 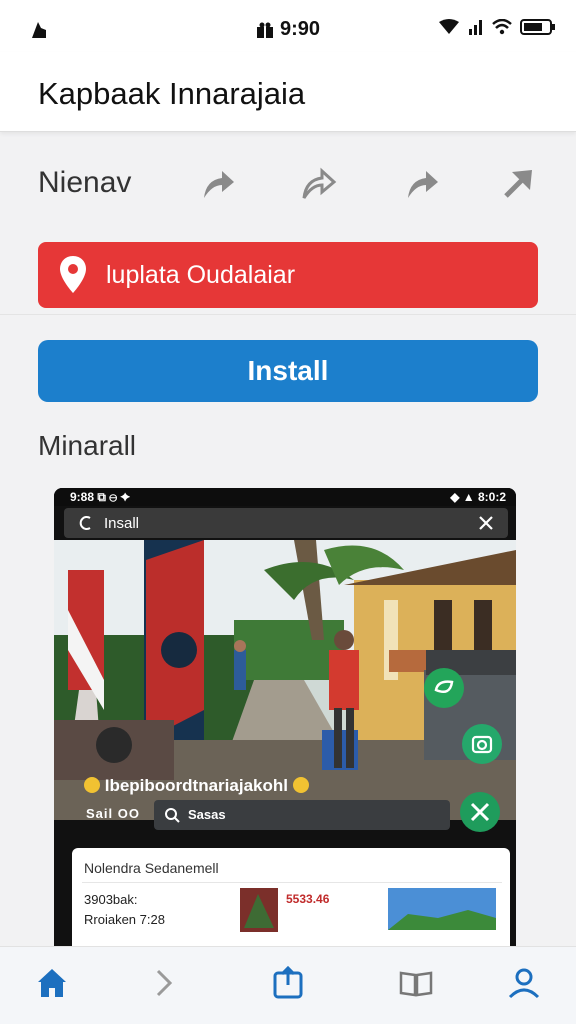 What do you see at coordinates (124, 919) in the screenshot?
I see `preview-card-line2: Rroiaken 7:28` at bounding box center [124, 919].